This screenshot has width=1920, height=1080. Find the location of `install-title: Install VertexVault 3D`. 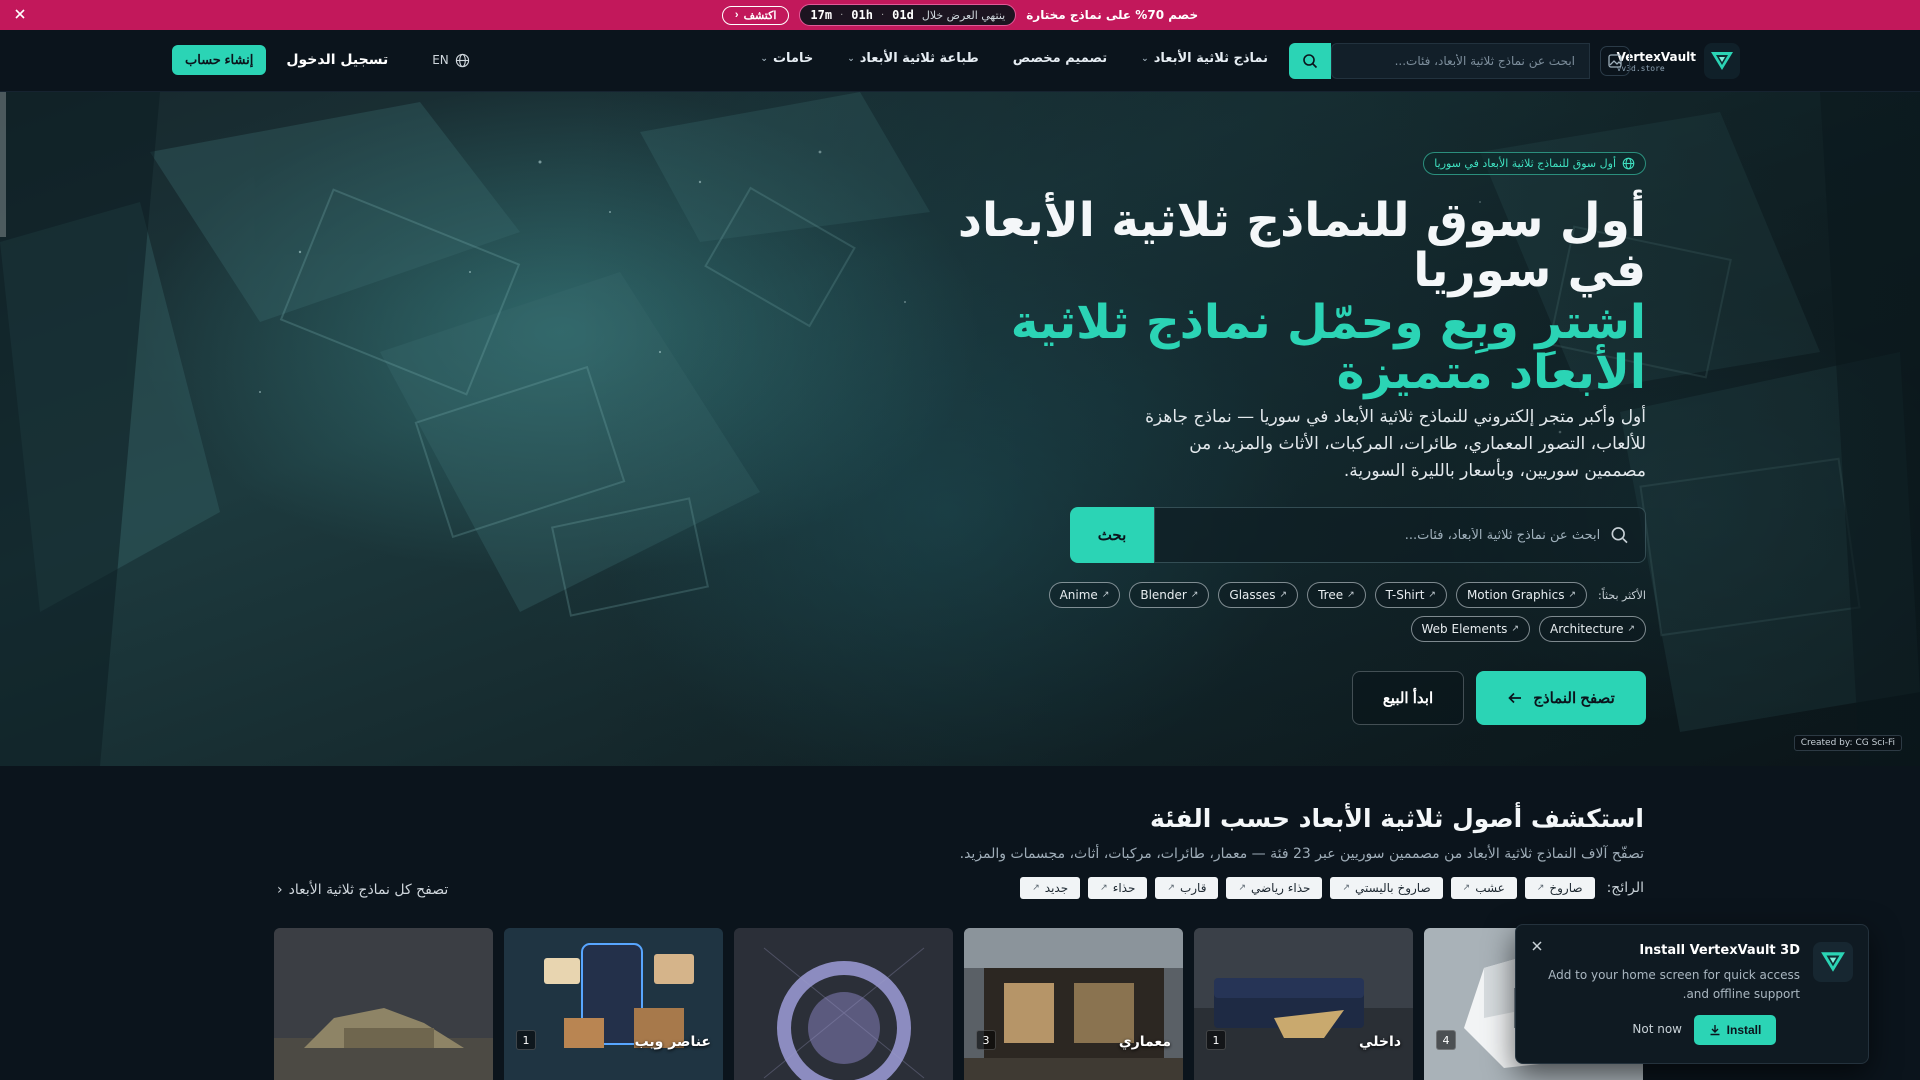

install-title: Install VertexVault 3D is located at coordinates (1719, 950).